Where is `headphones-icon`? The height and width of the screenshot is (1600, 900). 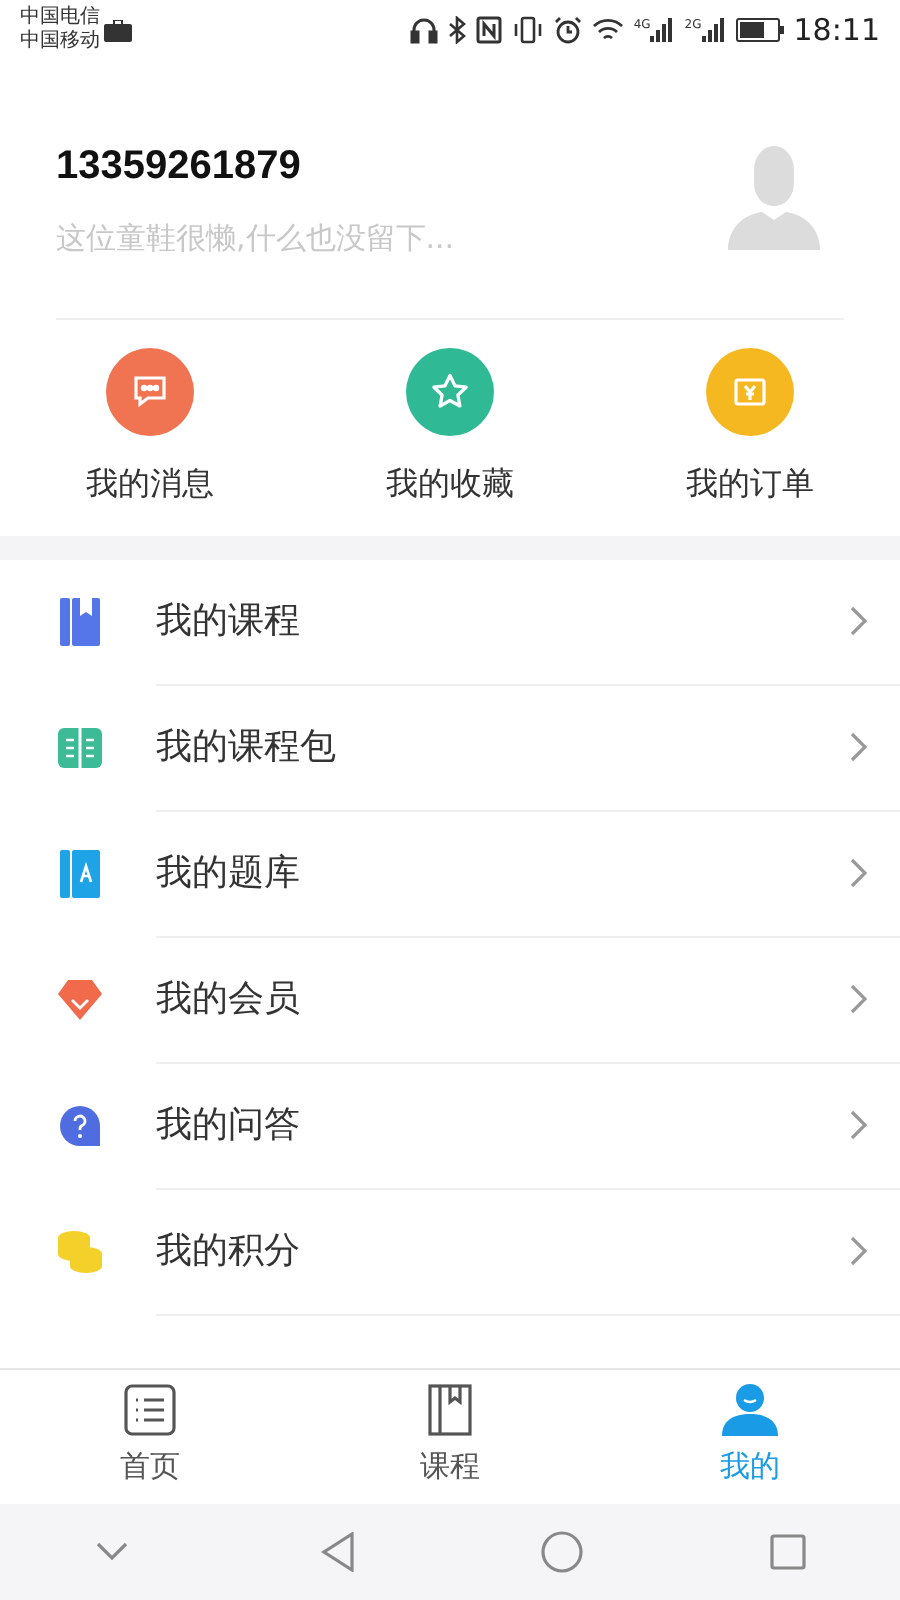 headphones-icon is located at coordinates (423, 30).